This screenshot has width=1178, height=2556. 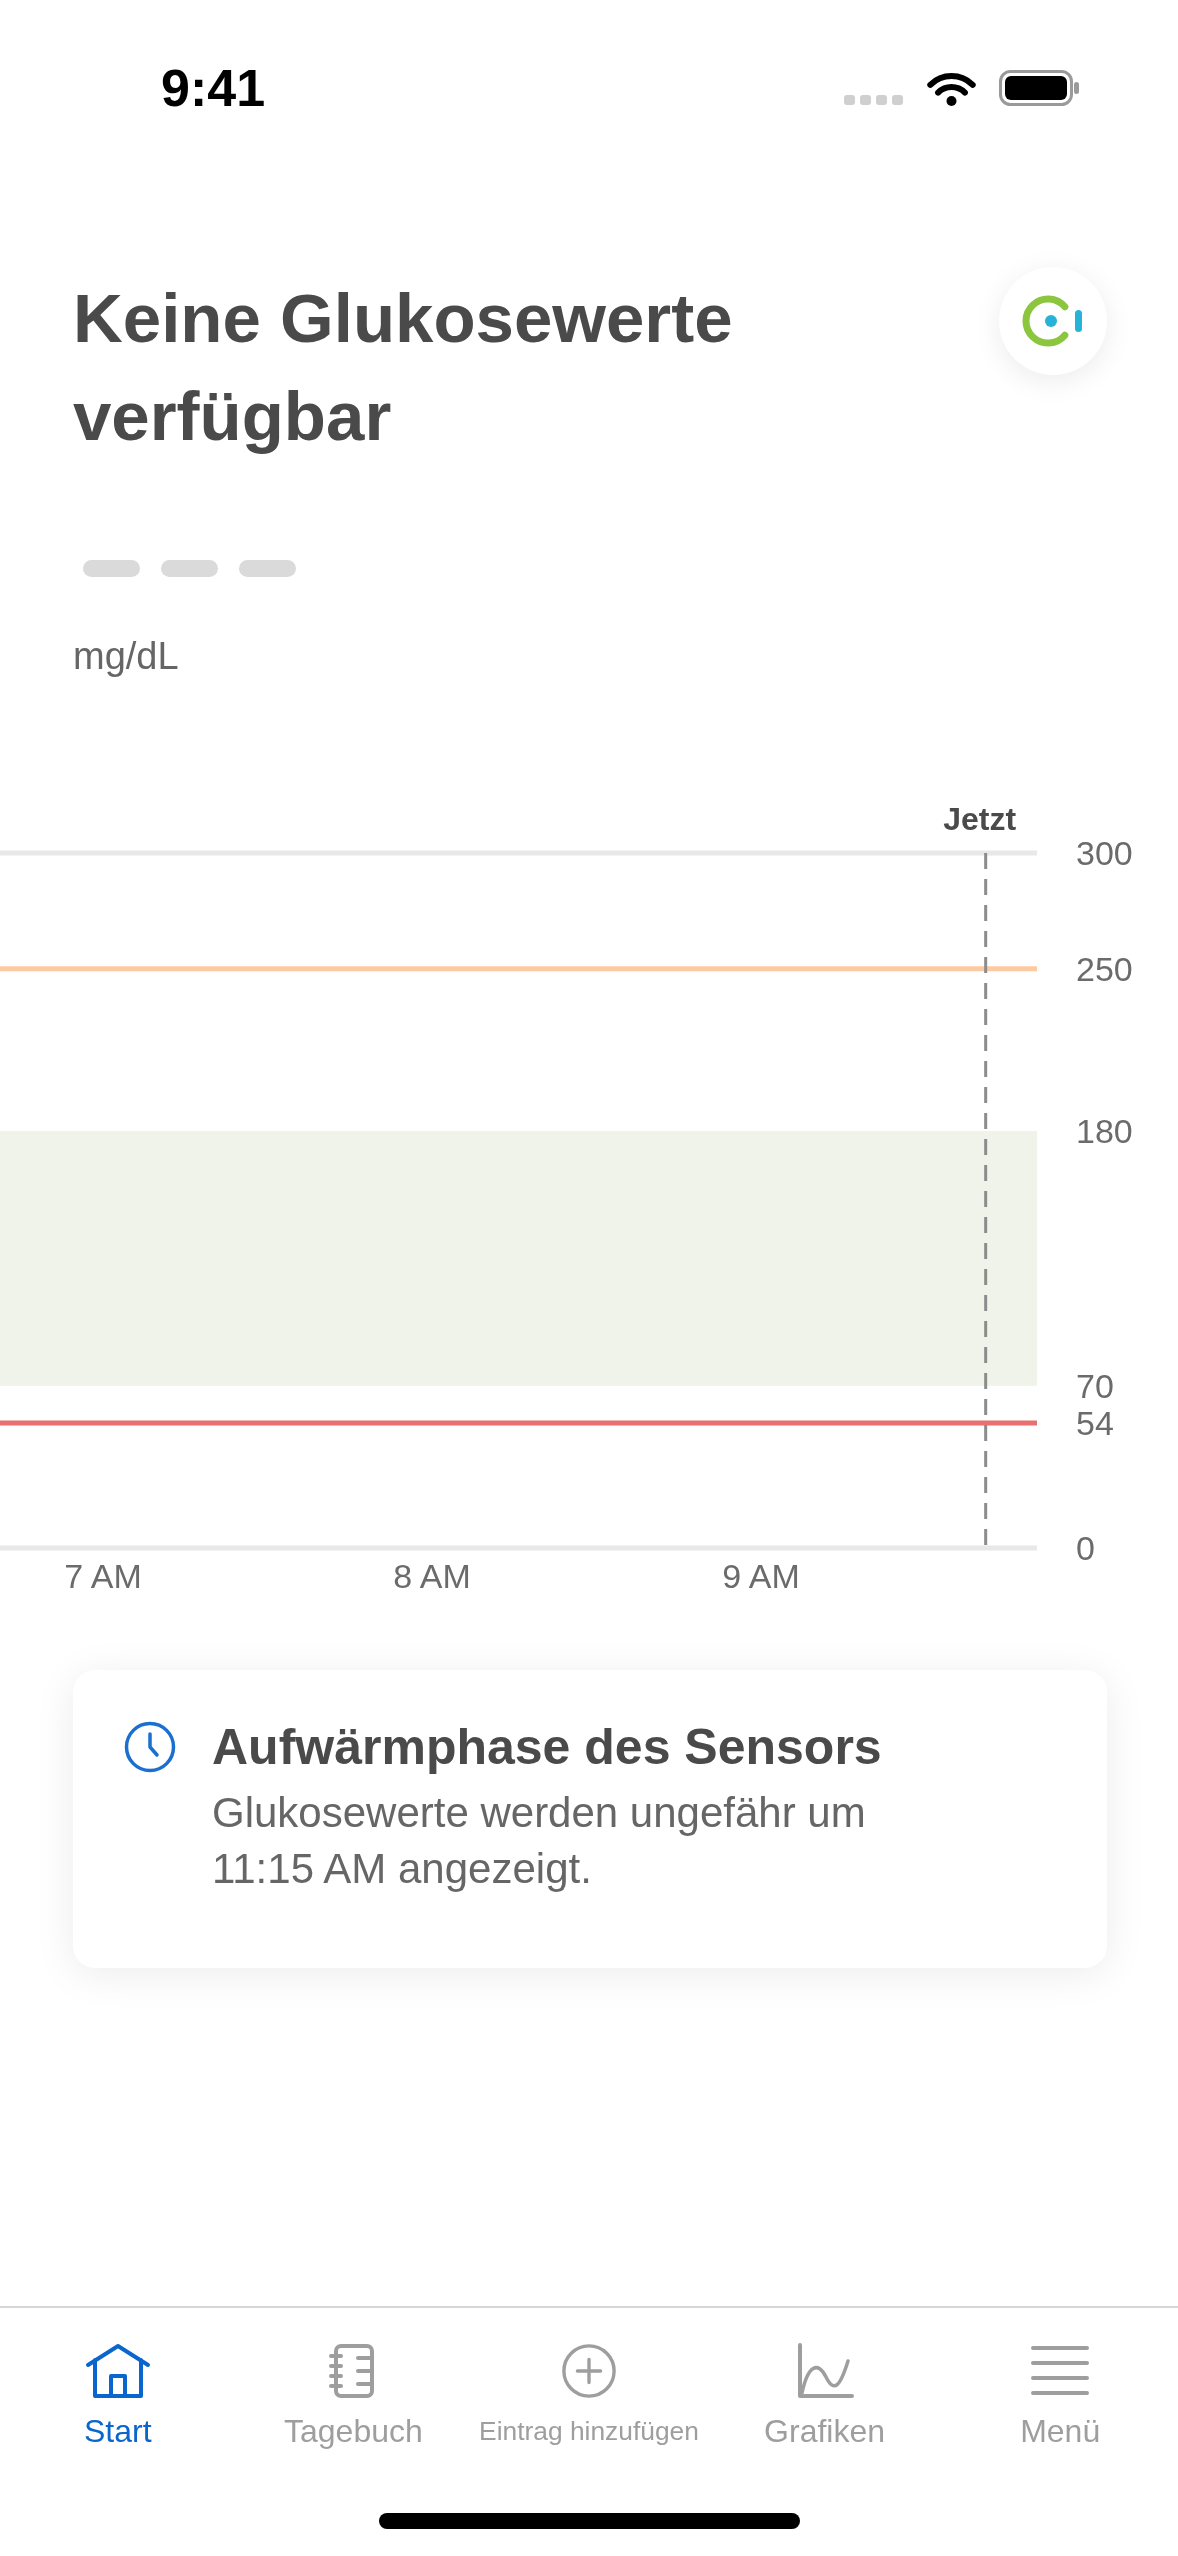 What do you see at coordinates (1104, 853) in the screenshot?
I see `y-axis-label: 300` at bounding box center [1104, 853].